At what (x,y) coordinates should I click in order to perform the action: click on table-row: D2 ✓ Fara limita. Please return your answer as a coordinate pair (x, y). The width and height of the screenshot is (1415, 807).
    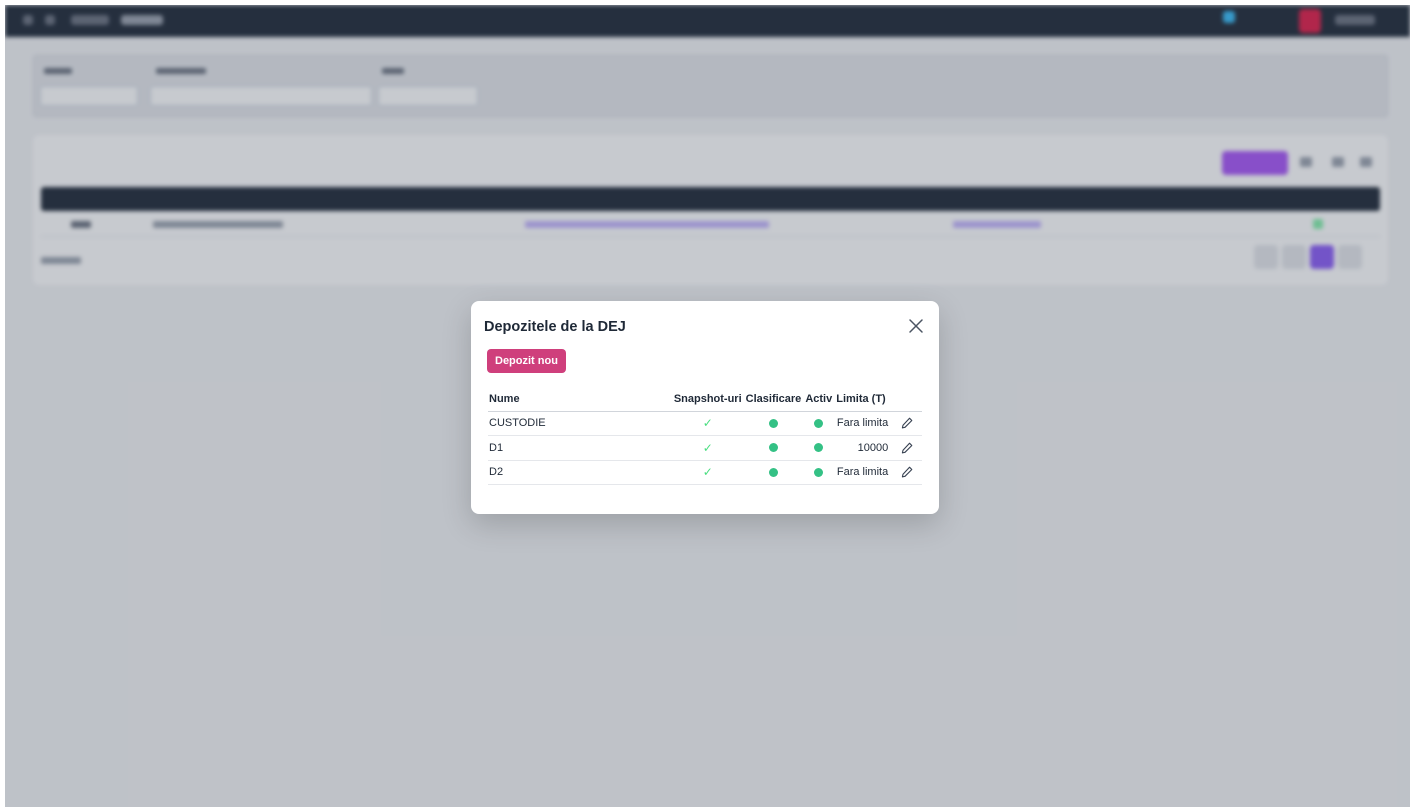
    Looking at the image, I should click on (705, 472).